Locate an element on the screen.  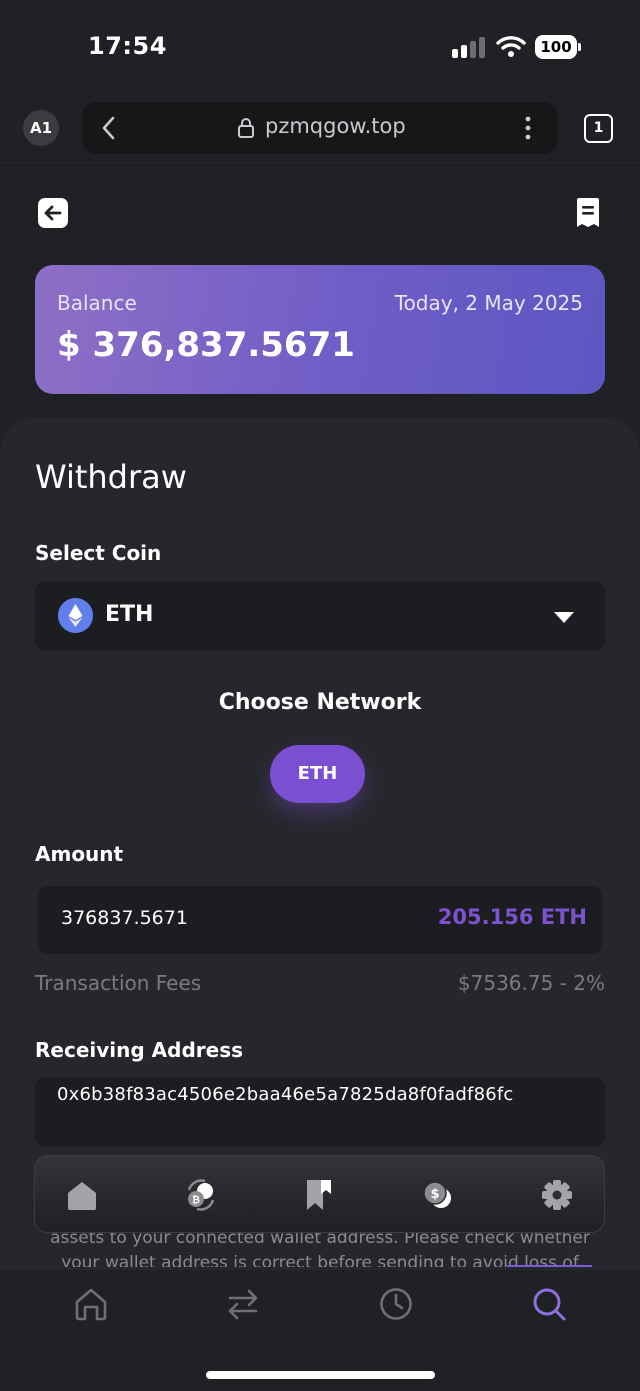
home-indicator is located at coordinates (320, 1375).